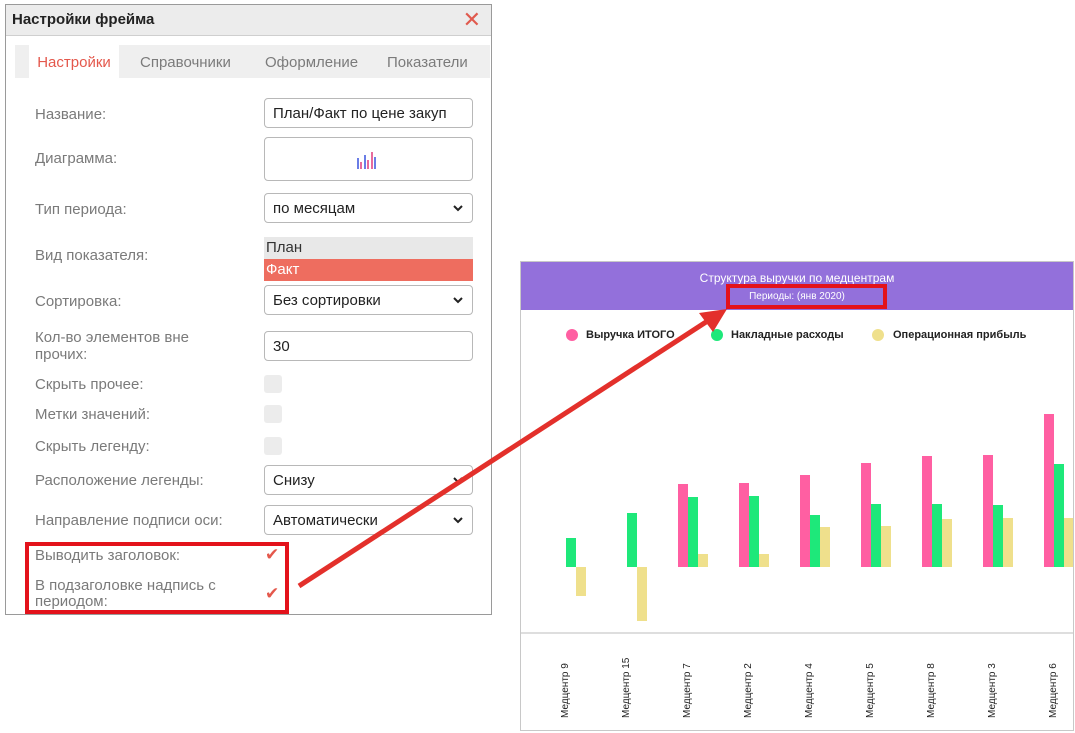 The image size is (1075, 733). Describe the element at coordinates (565, 690) in the screenshot. I see `x-tick-label: Медцентр 9` at that location.